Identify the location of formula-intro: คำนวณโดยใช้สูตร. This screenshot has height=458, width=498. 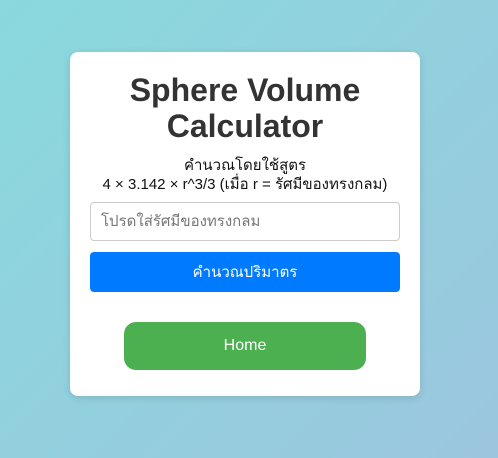
(245, 165).